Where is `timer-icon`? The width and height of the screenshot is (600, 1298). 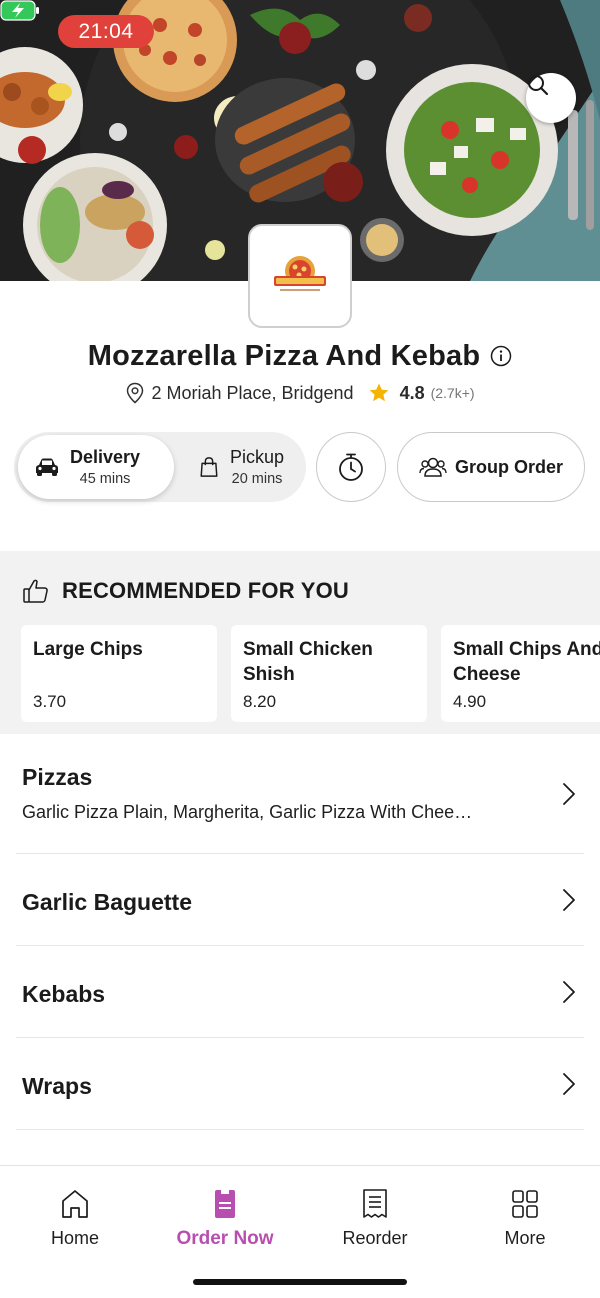 timer-icon is located at coordinates (351, 467).